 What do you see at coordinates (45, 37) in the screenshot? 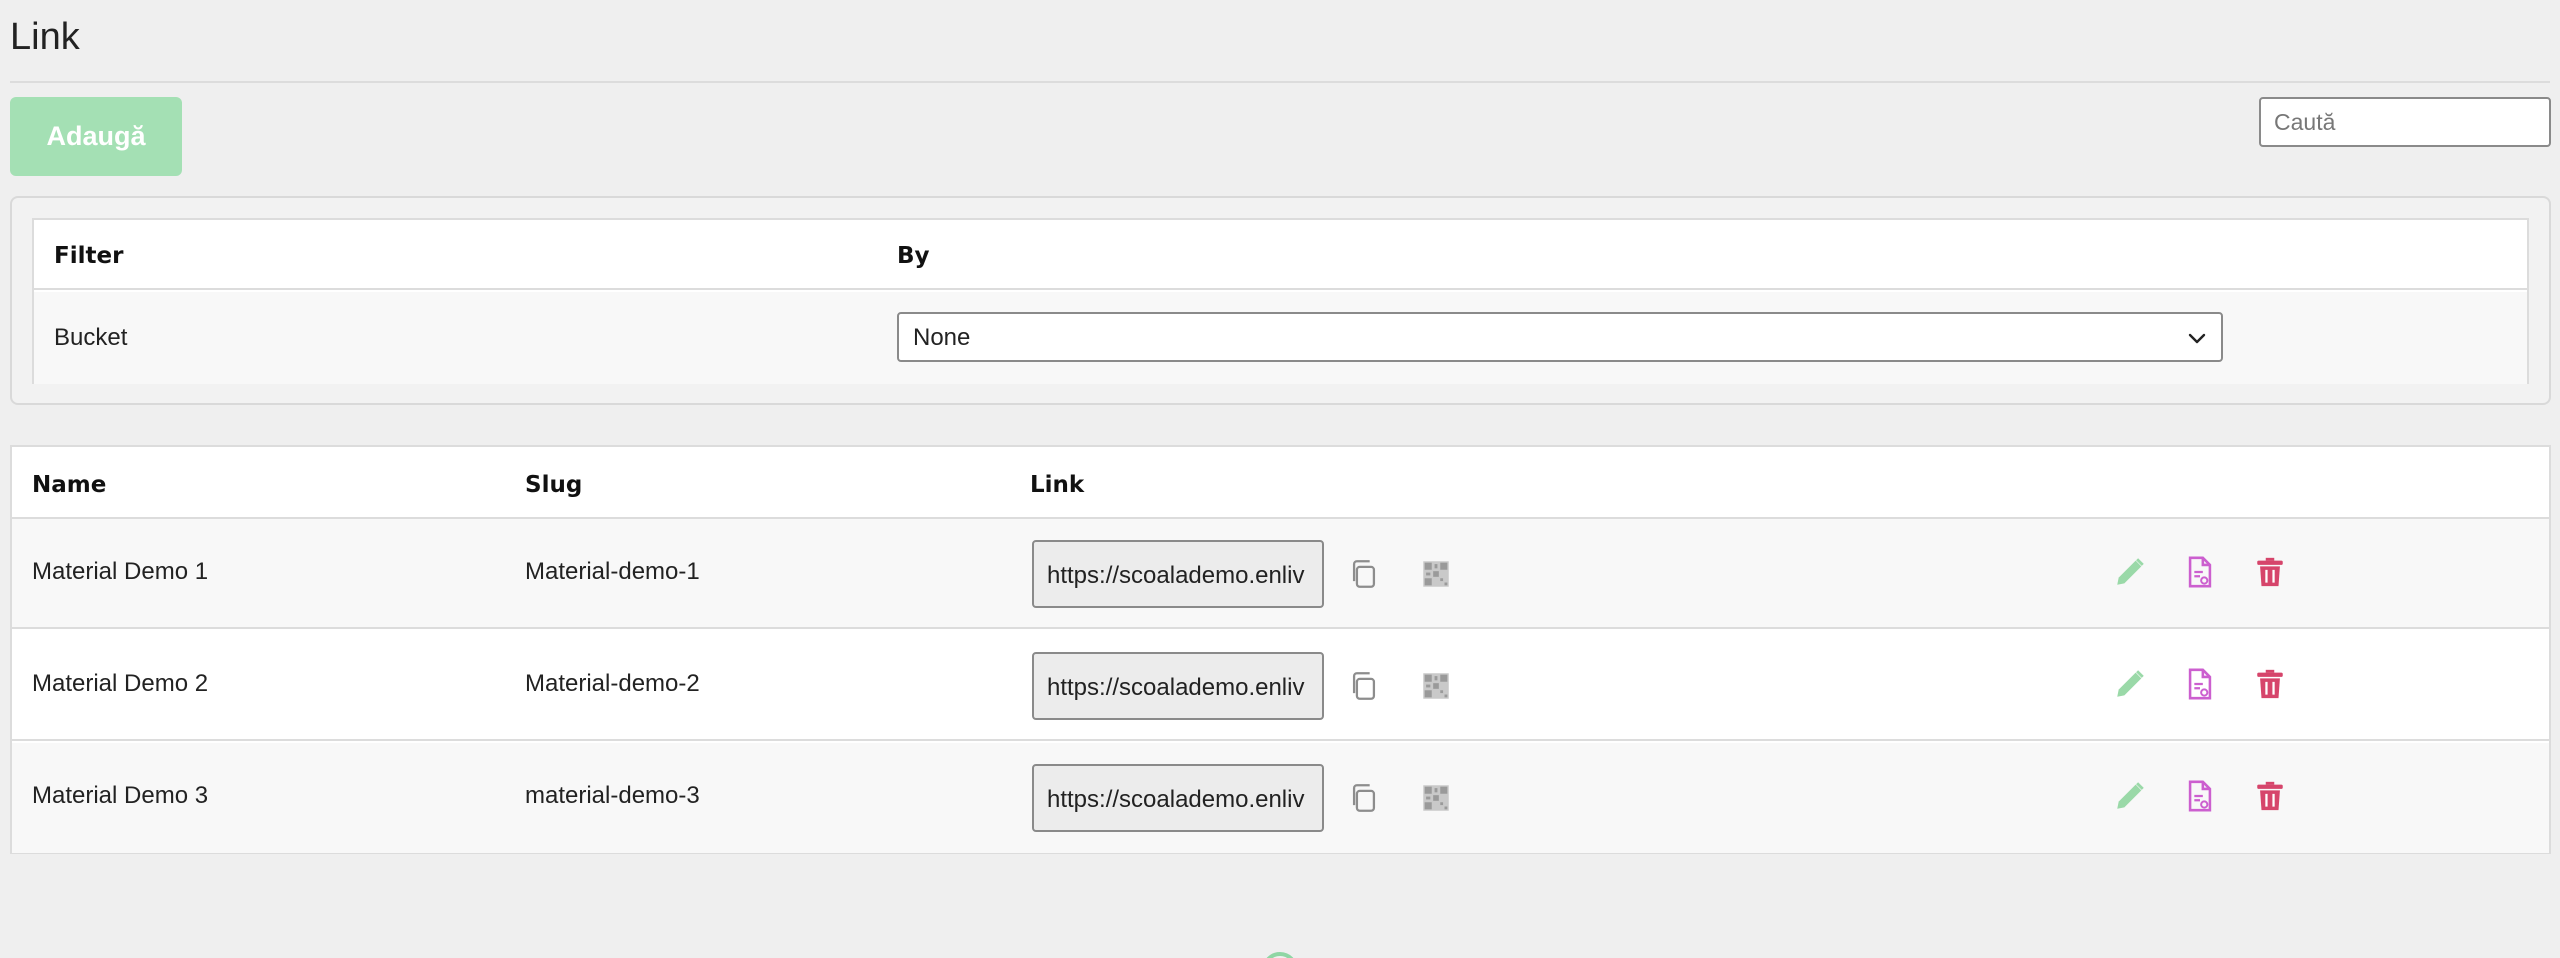
I see `page-title: Link` at bounding box center [45, 37].